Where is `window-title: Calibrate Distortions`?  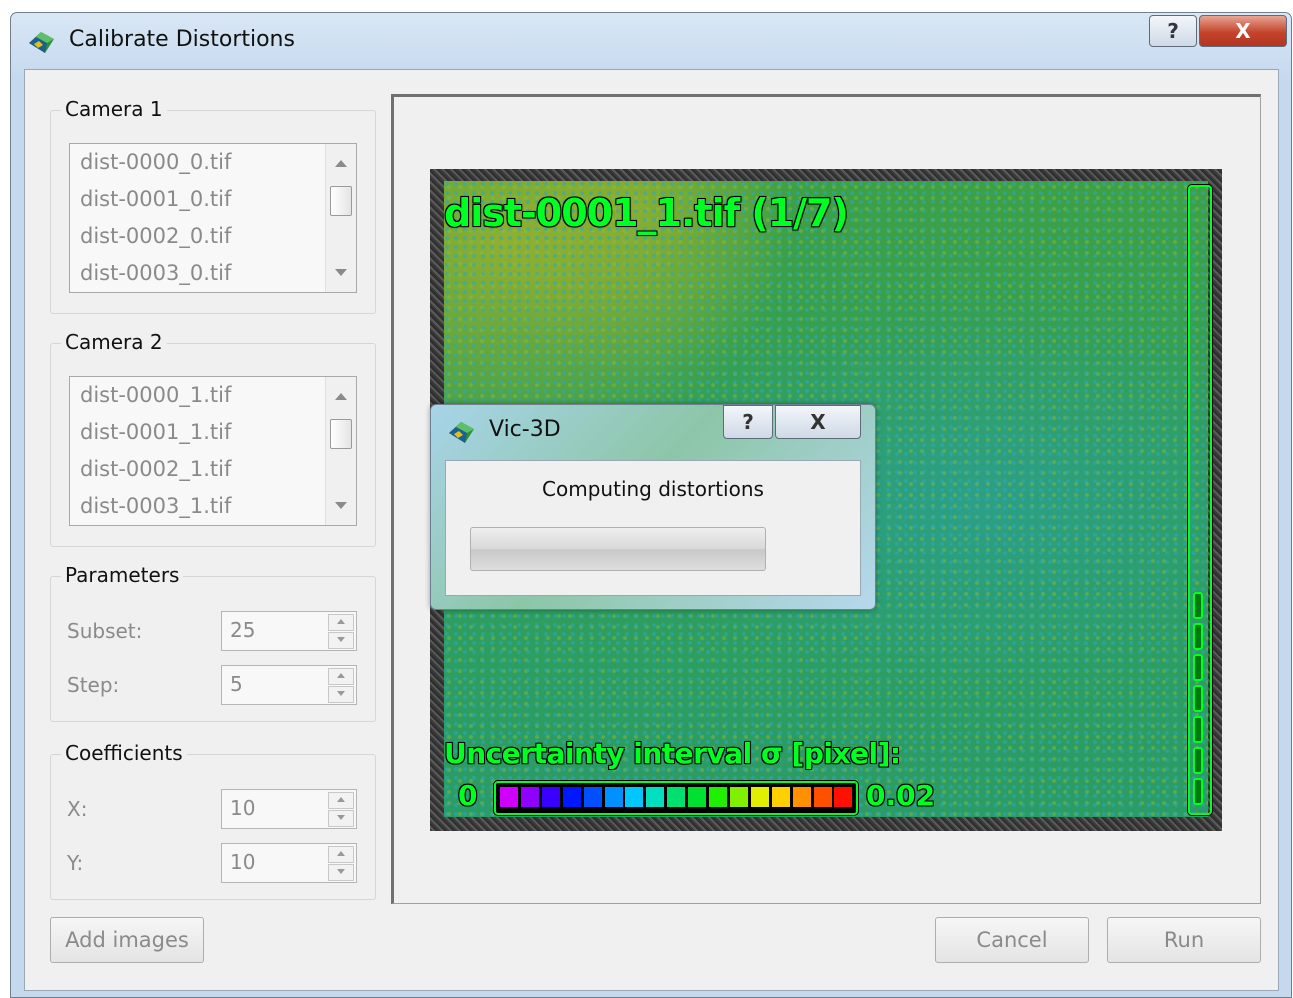 window-title: Calibrate Distortions is located at coordinates (182, 39).